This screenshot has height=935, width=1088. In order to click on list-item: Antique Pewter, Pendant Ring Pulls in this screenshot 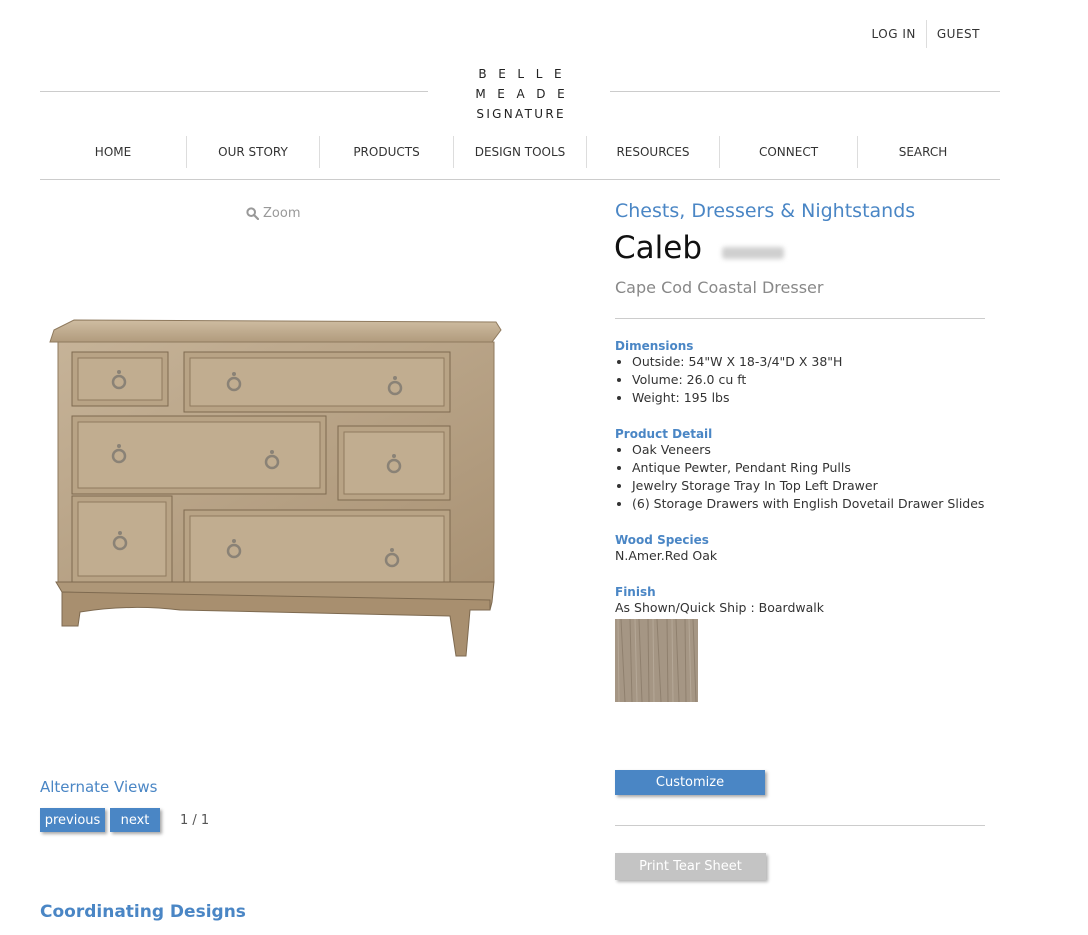, I will do `click(823, 468)`.